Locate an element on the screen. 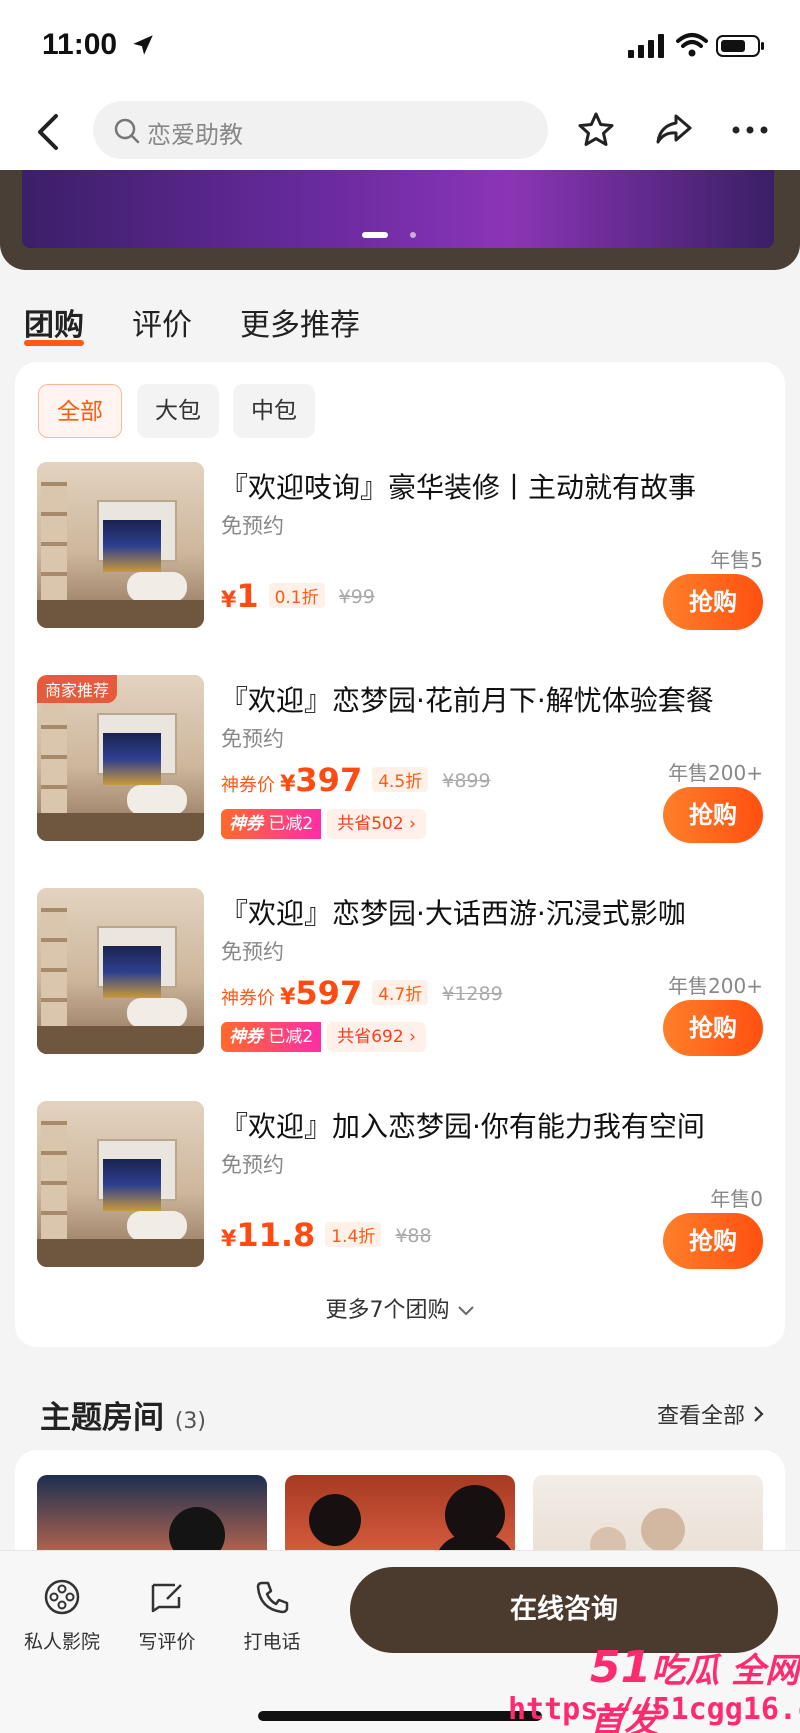 The image size is (800, 1733). theme-rooms-title: 主题房间 (3) is located at coordinates (123, 1414).